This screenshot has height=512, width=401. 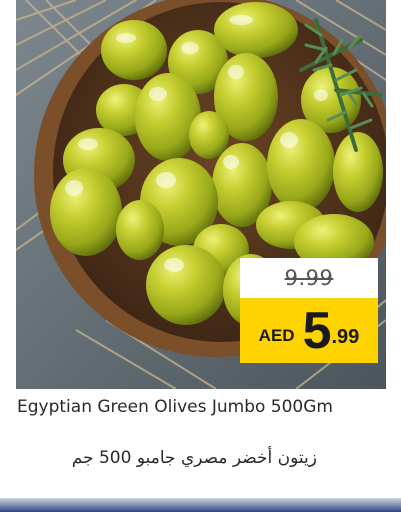 I want to click on old-price: 9.99, so click(x=309, y=278).